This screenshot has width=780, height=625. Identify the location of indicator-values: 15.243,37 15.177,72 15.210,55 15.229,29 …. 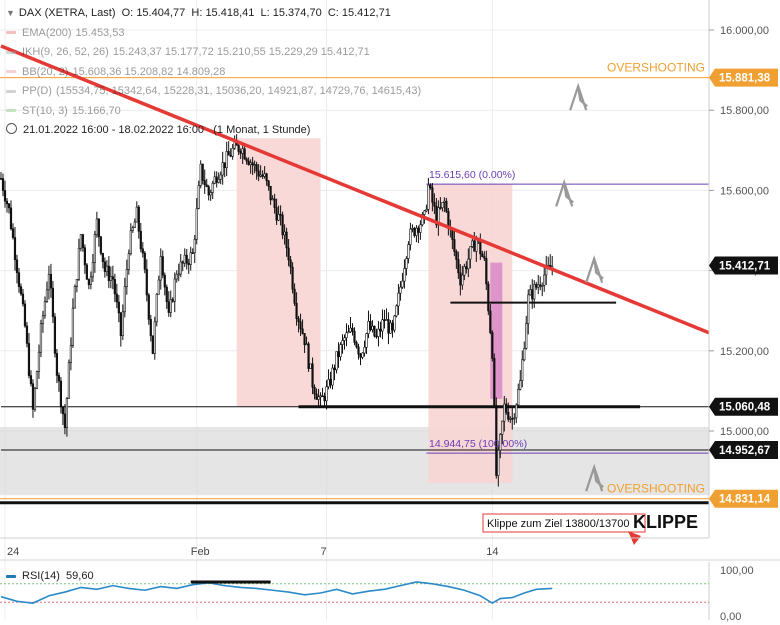
(241, 52).